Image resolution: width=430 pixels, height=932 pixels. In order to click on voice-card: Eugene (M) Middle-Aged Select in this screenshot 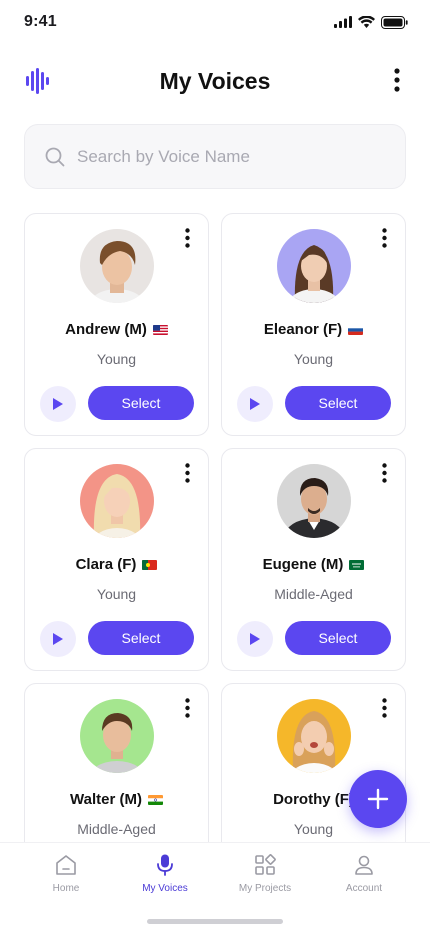, I will do `click(313, 559)`.